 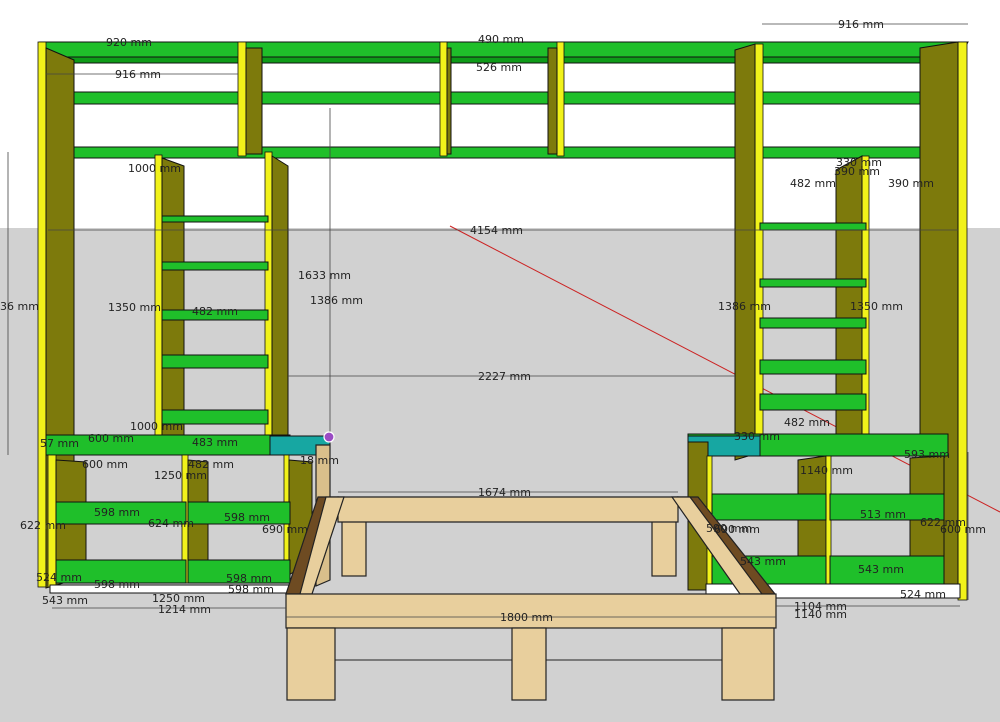 I want to click on dim-left-18: 18 mm, so click(x=319, y=460).